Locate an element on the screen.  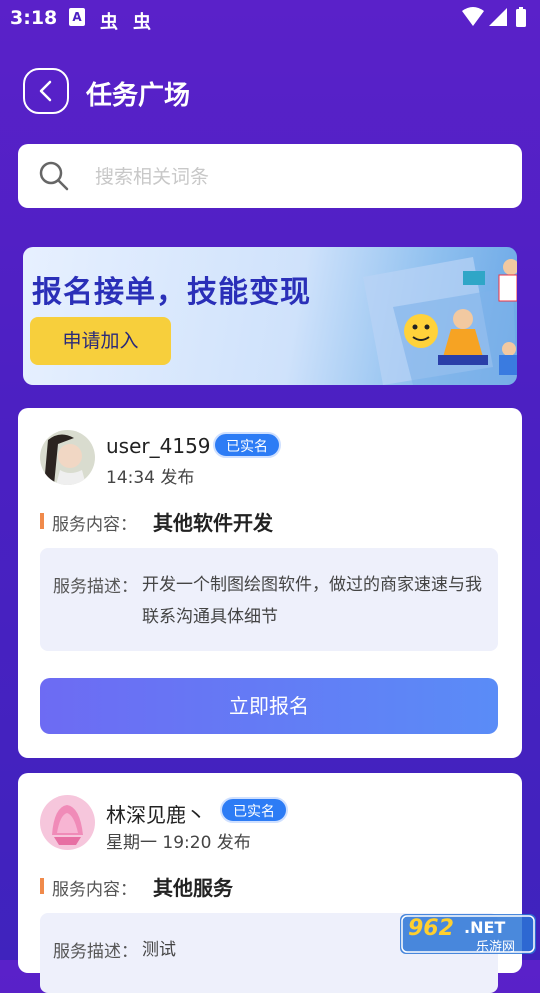
post-time: 14:34 发布 is located at coordinates (150, 478).